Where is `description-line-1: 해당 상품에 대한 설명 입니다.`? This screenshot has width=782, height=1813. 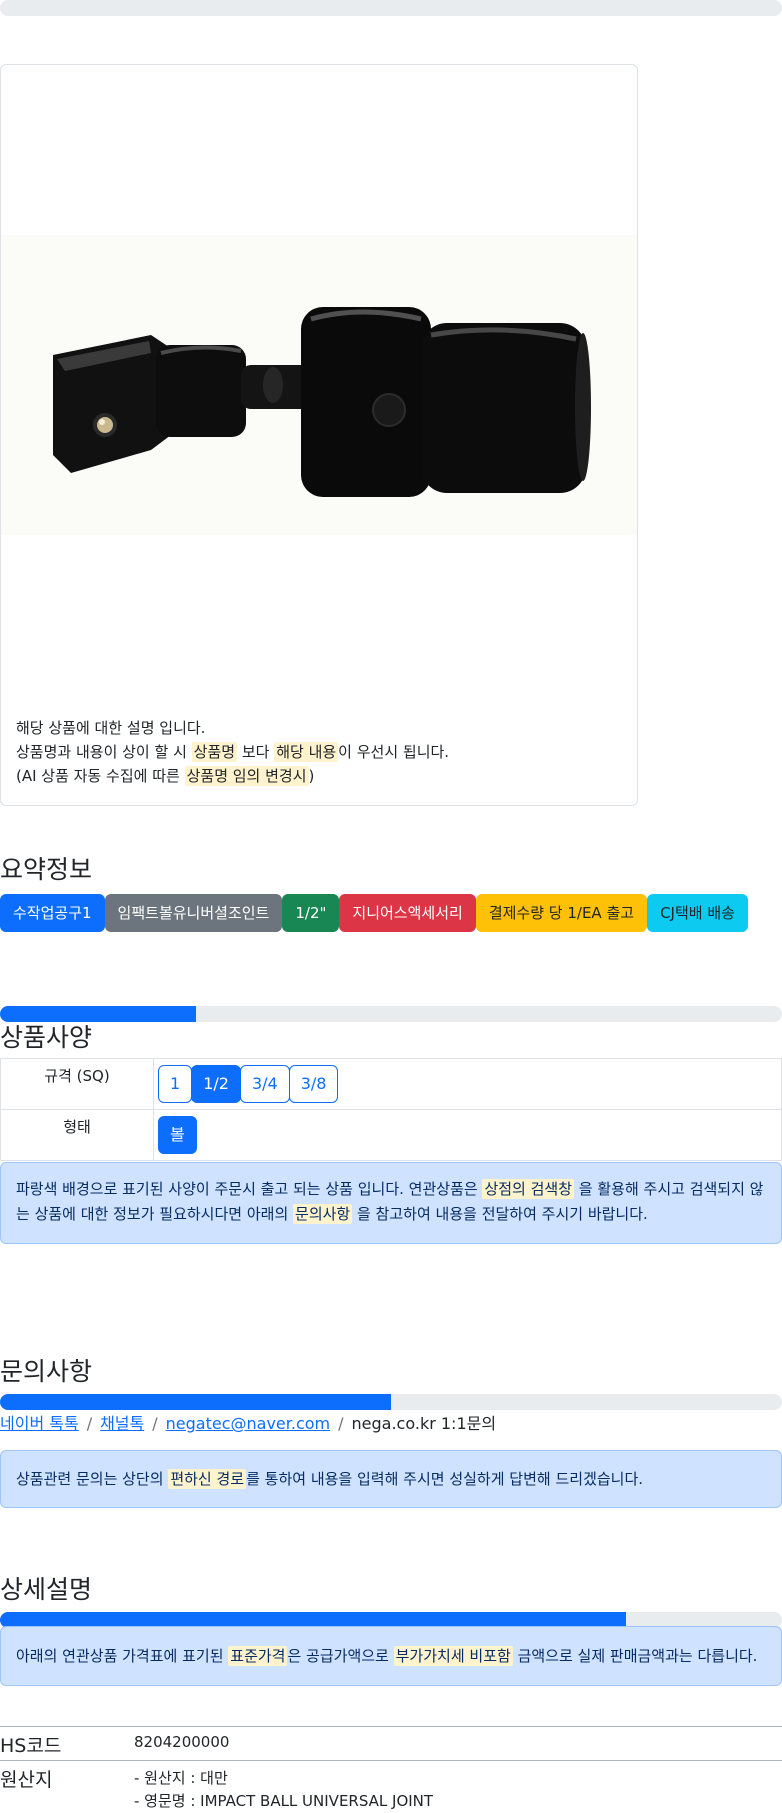 description-line-1: 해당 상품에 대한 설명 입니다. is located at coordinates (111, 728).